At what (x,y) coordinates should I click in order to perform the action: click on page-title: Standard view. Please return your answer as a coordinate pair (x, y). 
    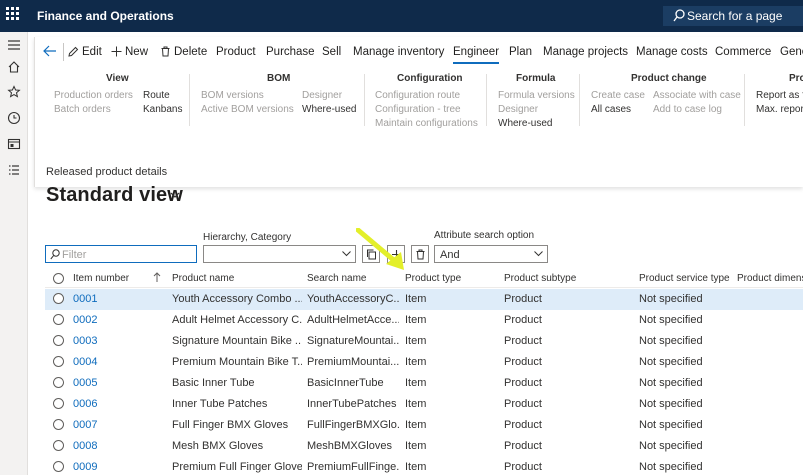
    Looking at the image, I should click on (114, 195).